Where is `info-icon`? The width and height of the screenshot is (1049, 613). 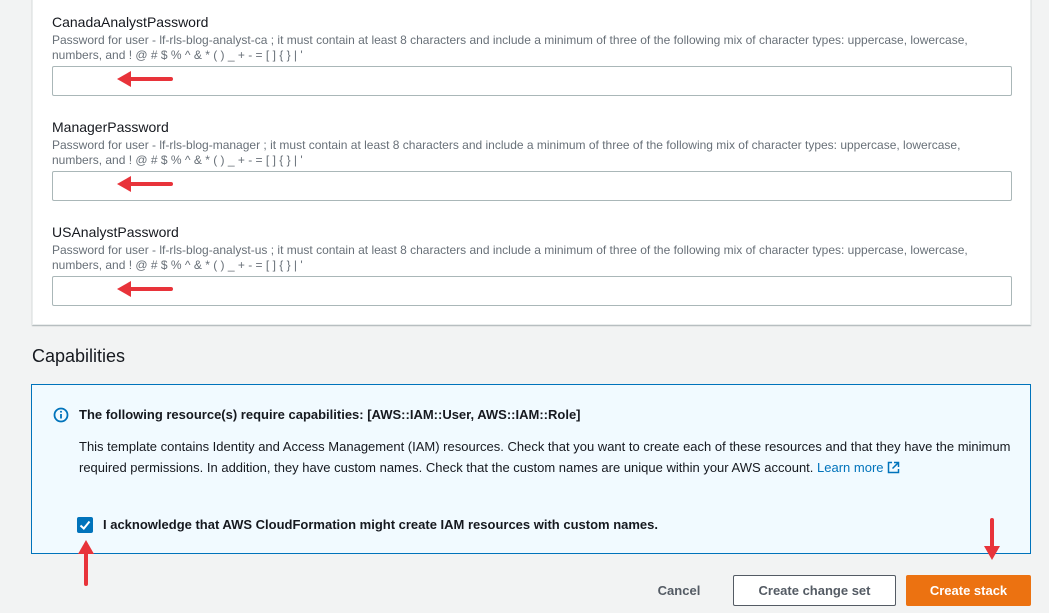 info-icon is located at coordinates (61, 415).